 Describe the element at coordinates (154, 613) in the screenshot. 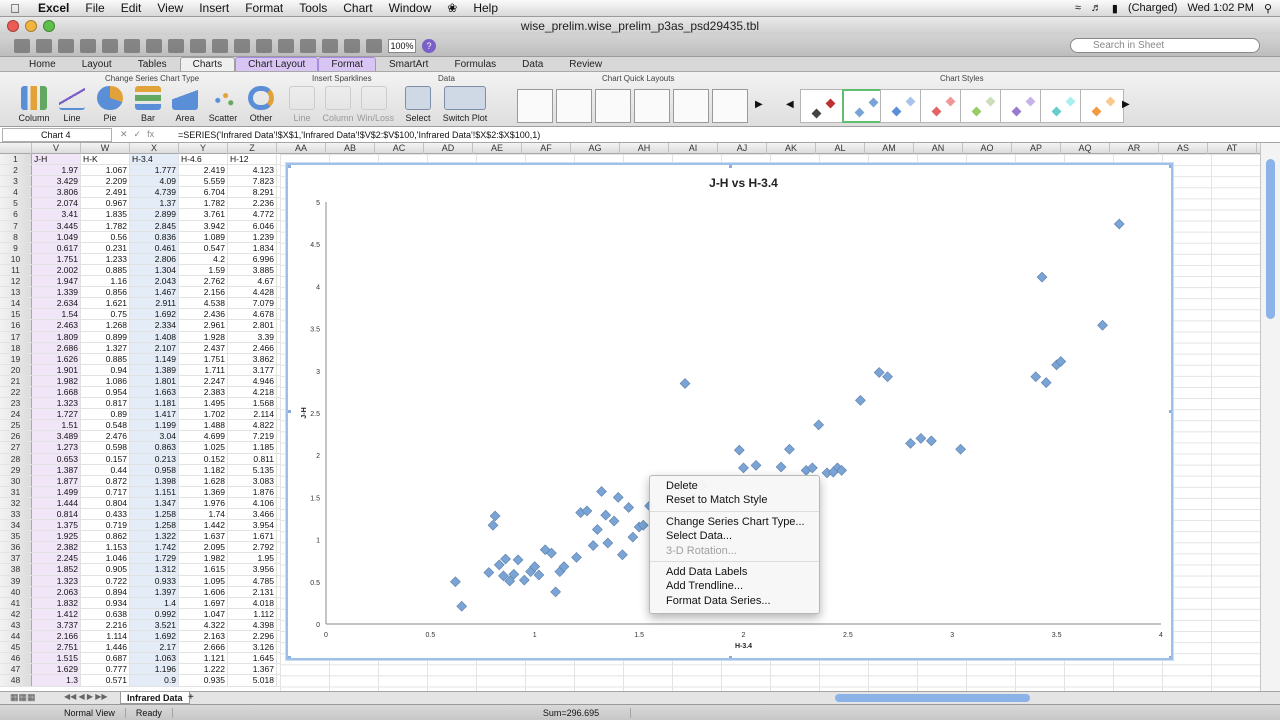

I see `data-cell: 0.992` at that location.